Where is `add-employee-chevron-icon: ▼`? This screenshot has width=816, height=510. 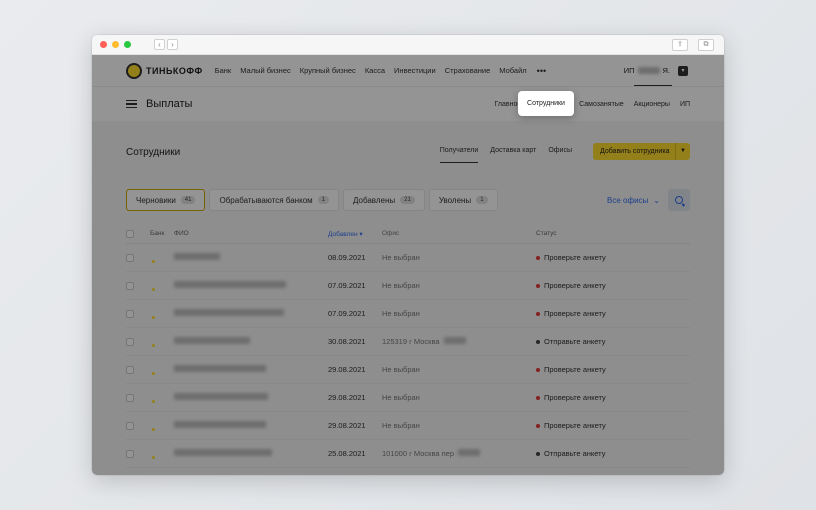
add-employee-chevron-icon: ▼ is located at coordinates (682, 151).